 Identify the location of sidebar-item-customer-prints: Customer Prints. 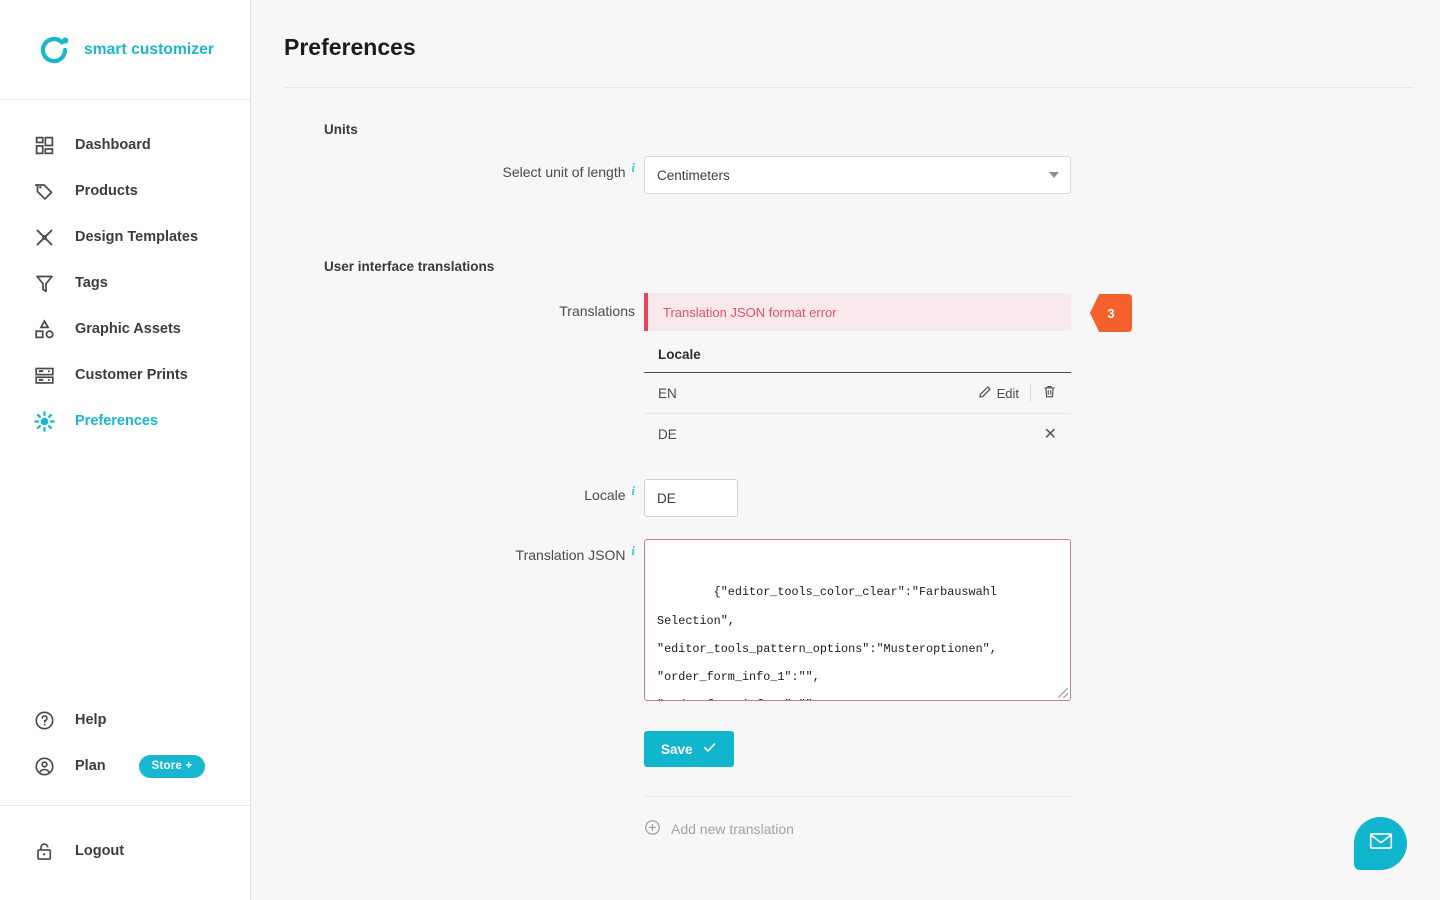
(125, 375).